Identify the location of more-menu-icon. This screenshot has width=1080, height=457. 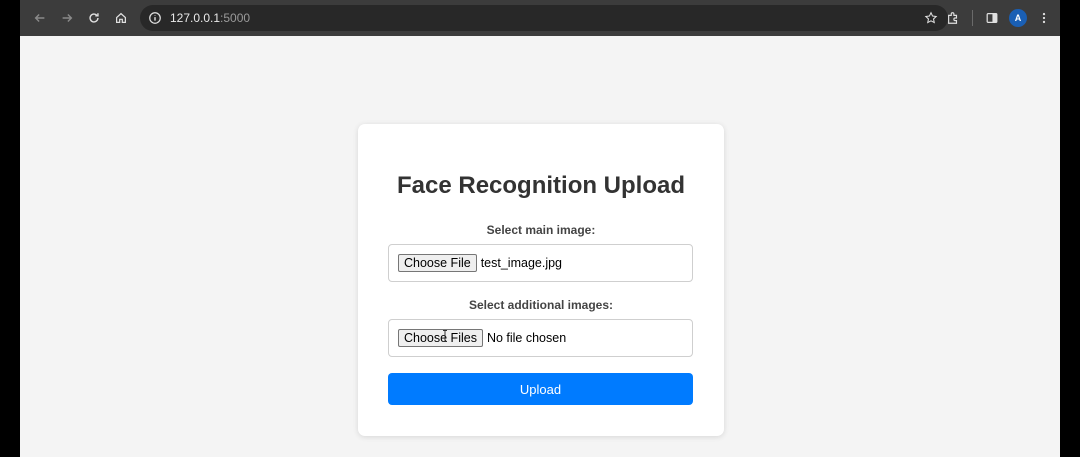
(1044, 18).